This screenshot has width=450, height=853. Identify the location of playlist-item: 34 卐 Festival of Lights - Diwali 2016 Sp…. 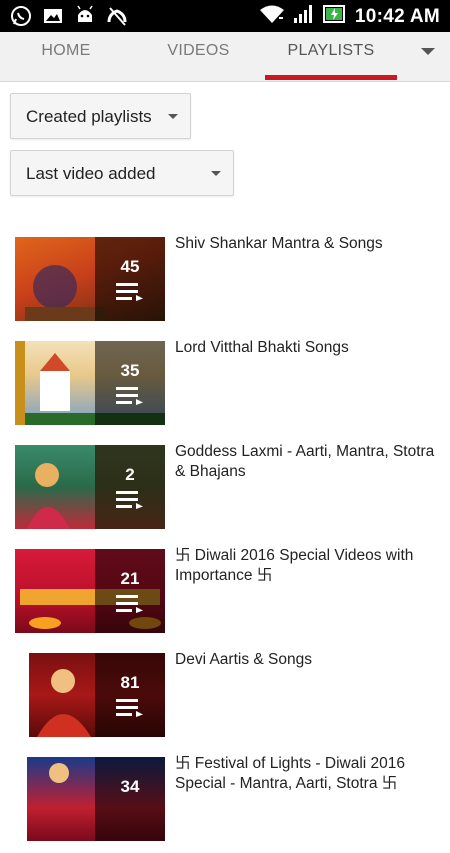
(225, 803).